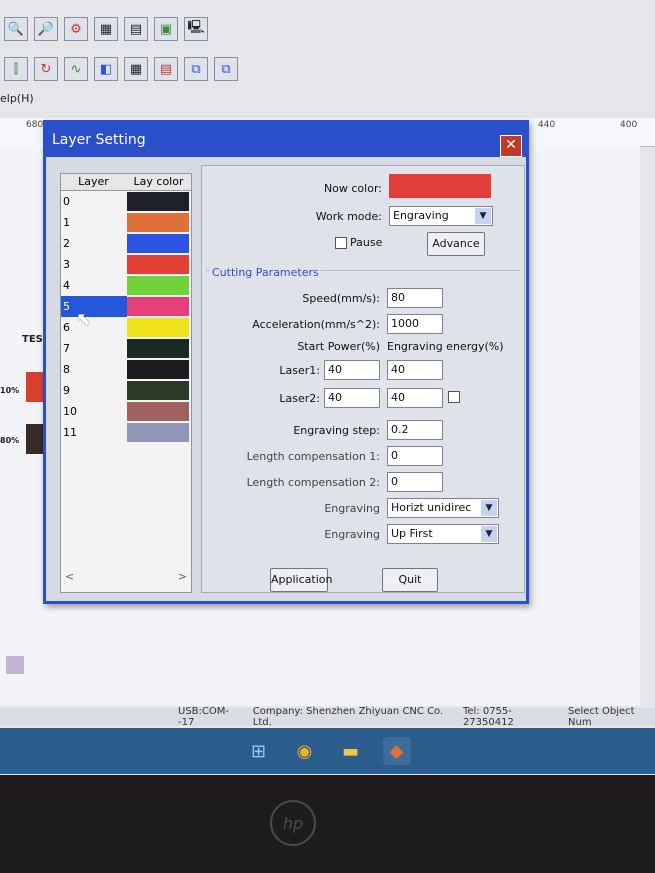 This screenshot has width=655, height=873. What do you see at coordinates (412, 533) in the screenshot?
I see `engraving-order-value: Up First` at bounding box center [412, 533].